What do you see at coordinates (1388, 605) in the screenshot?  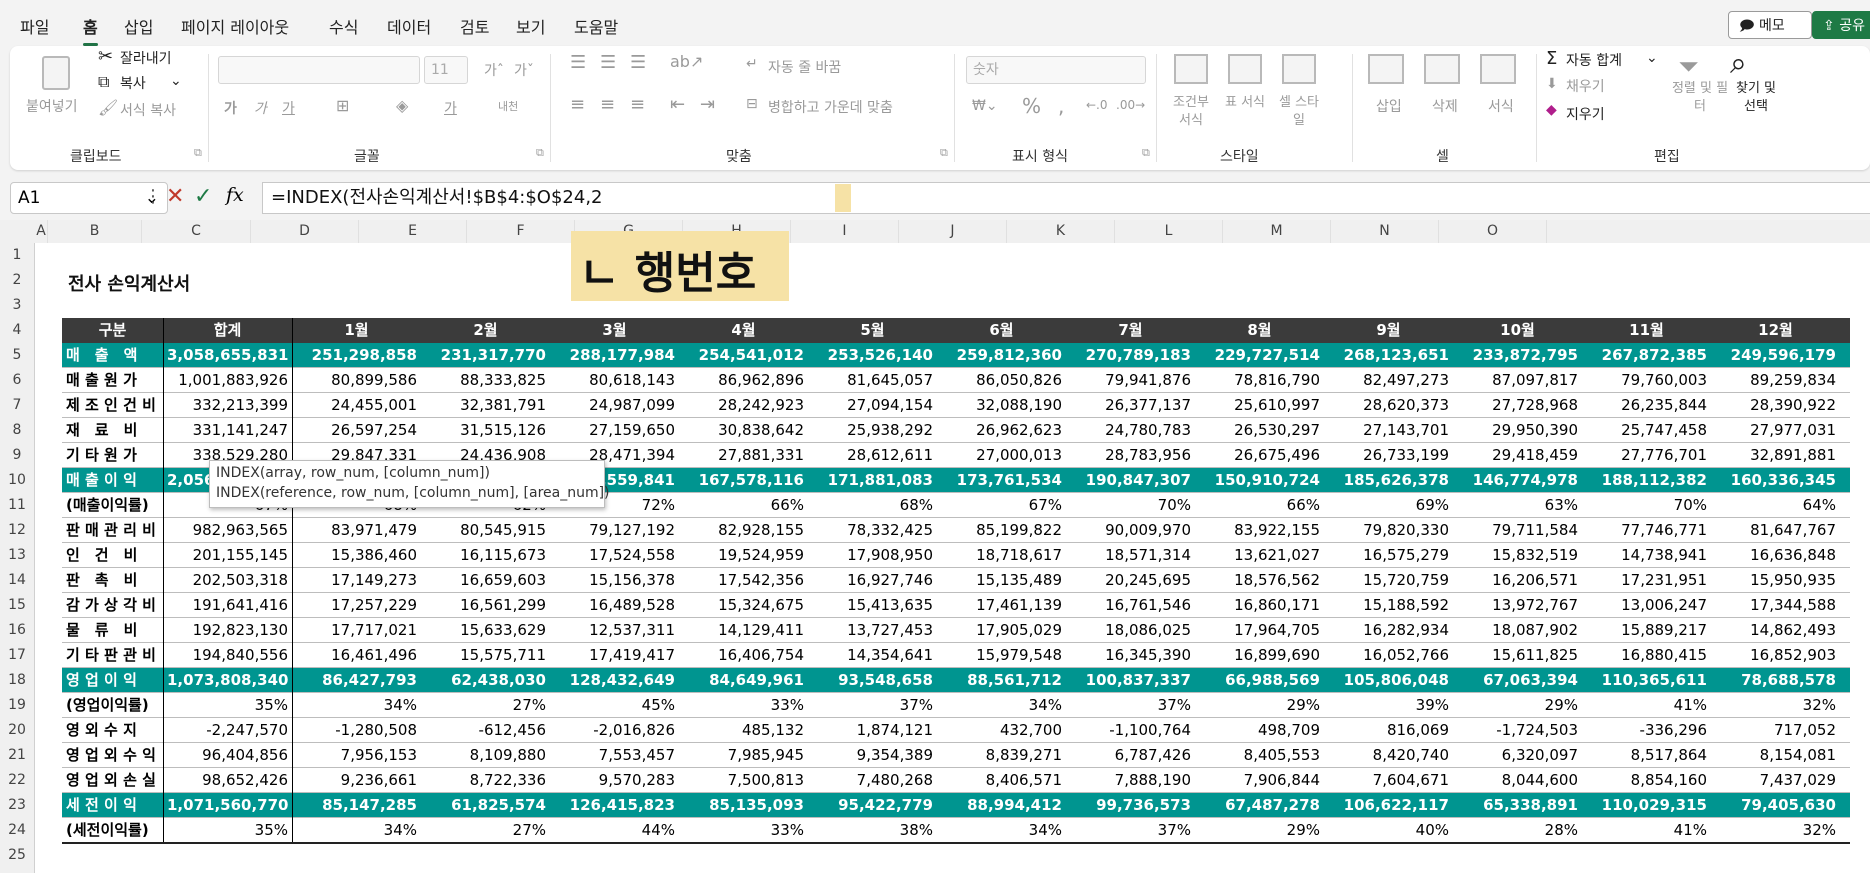 I see `table-cell: 15,188,592` at bounding box center [1388, 605].